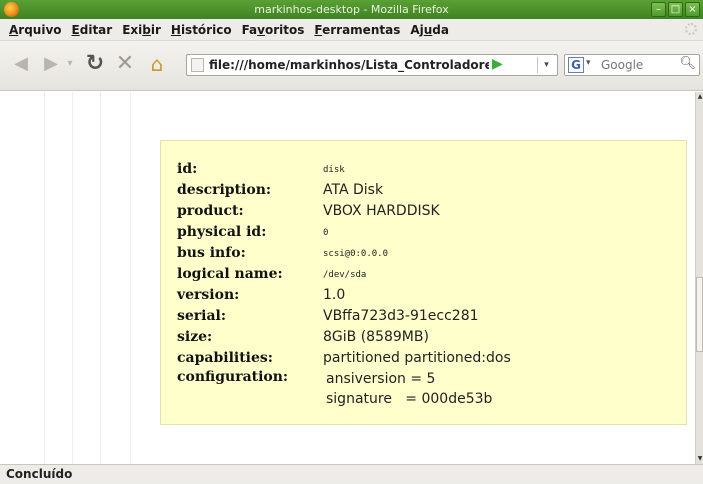 The width and height of the screenshot is (703, 484). I want to click on info-row: physical id: 0, so click(252, 232).